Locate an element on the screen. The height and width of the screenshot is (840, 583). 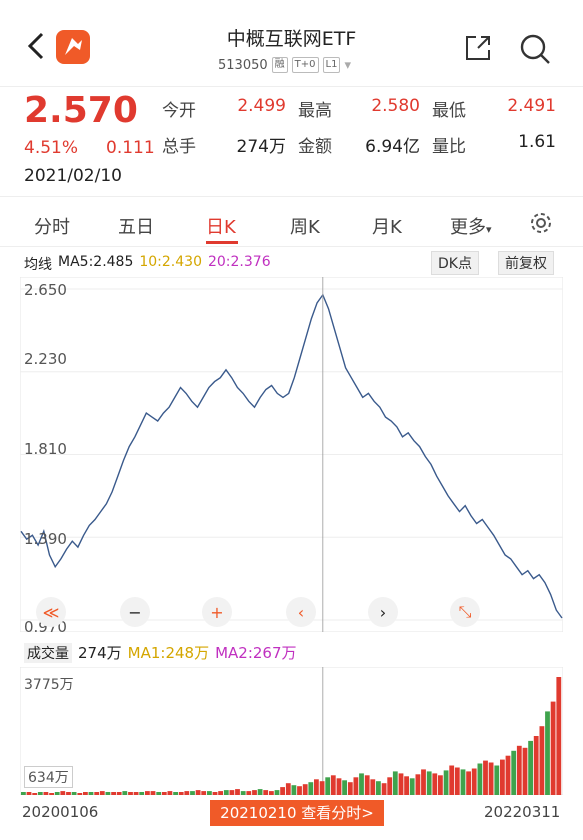
tag-margin: 融 is located at coordinates (279, 65).